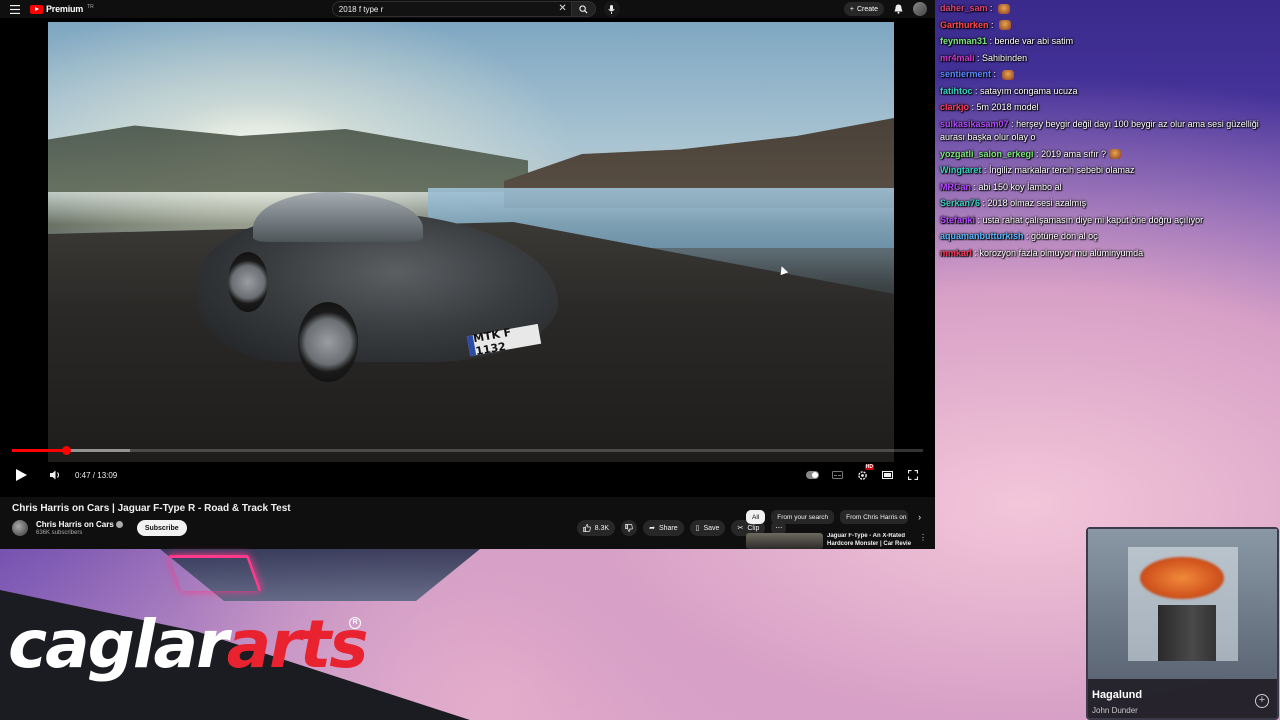 This screenshot has height=720, width=1280. I want to click on track-title: Hagalund, so click(1117, 695).